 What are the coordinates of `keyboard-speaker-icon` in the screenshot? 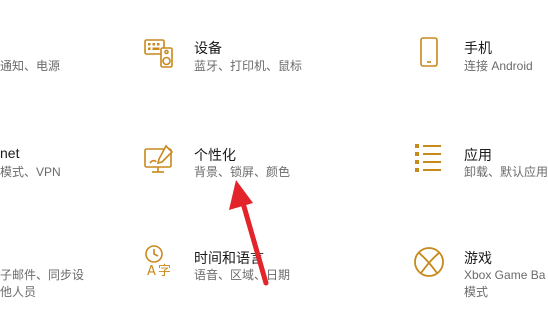 It's located at (159, 53).